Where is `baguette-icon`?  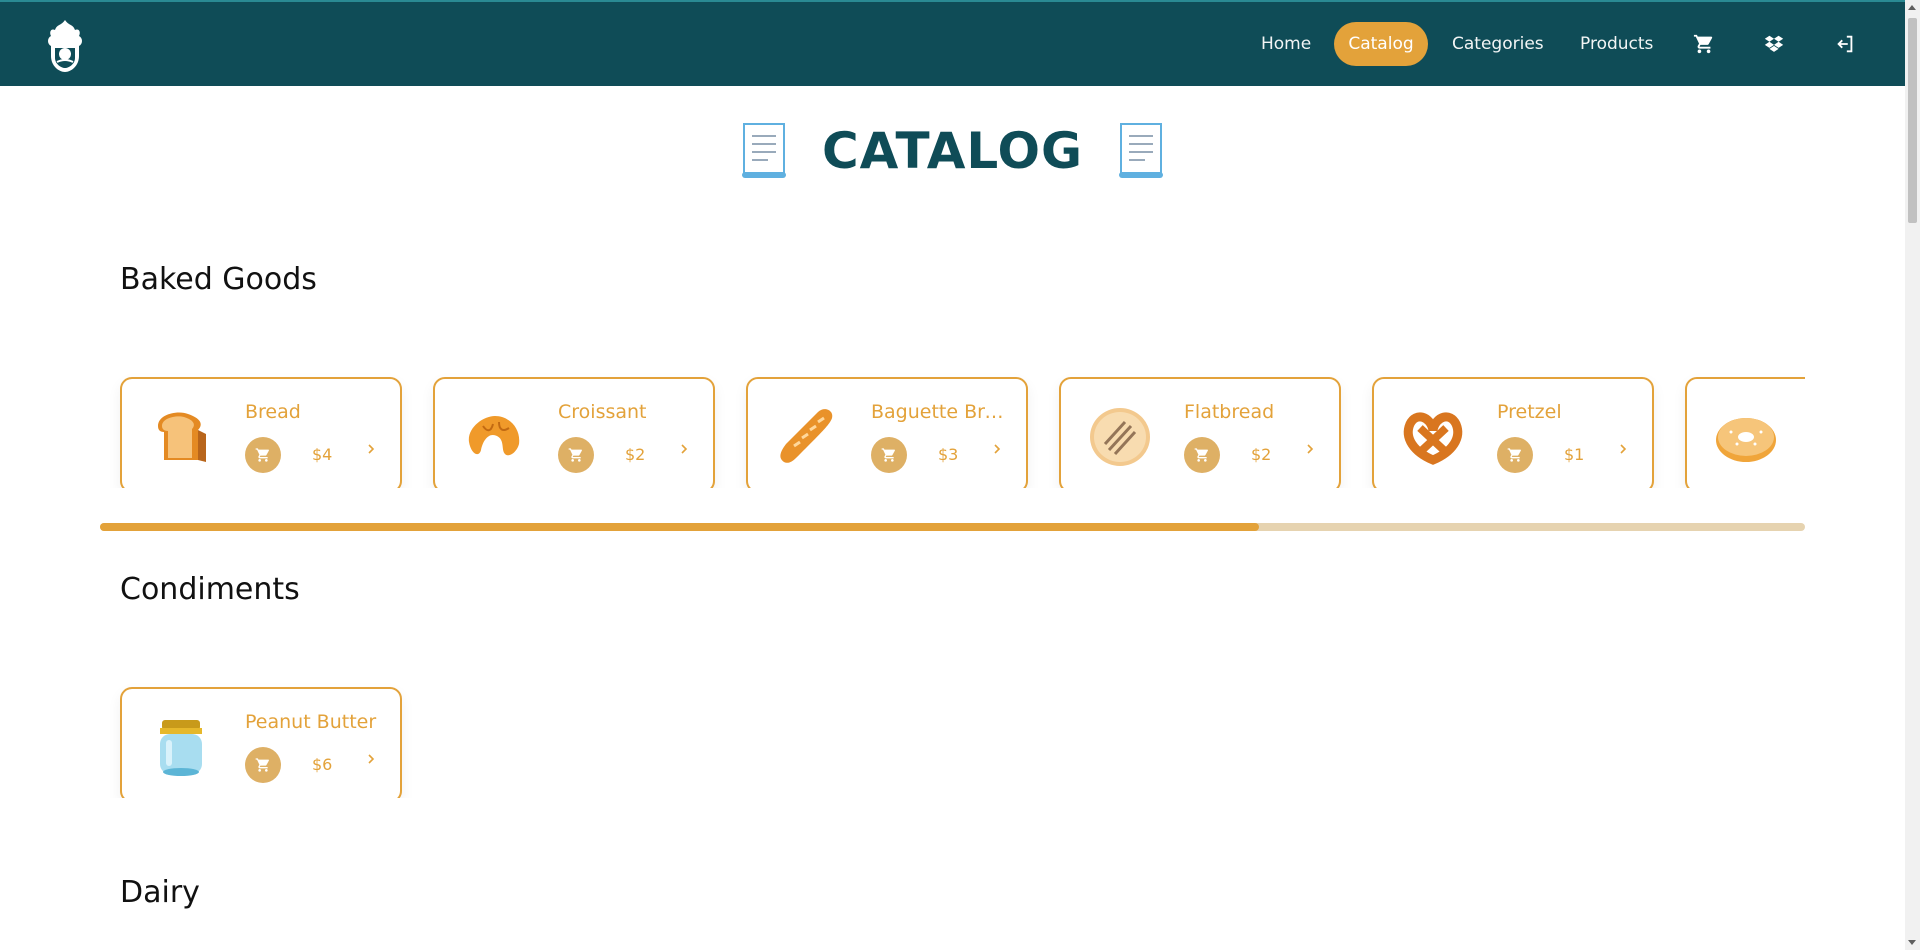
baguette-icon is located at coordinates (806, 436).